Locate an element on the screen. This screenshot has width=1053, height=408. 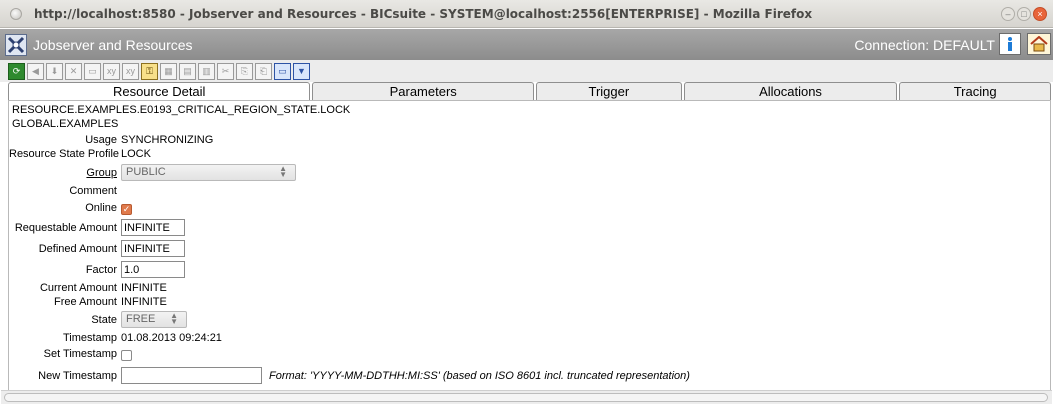
resource-scope: GLOBAL.EXAMPLES is located at coordinates (65, 124).